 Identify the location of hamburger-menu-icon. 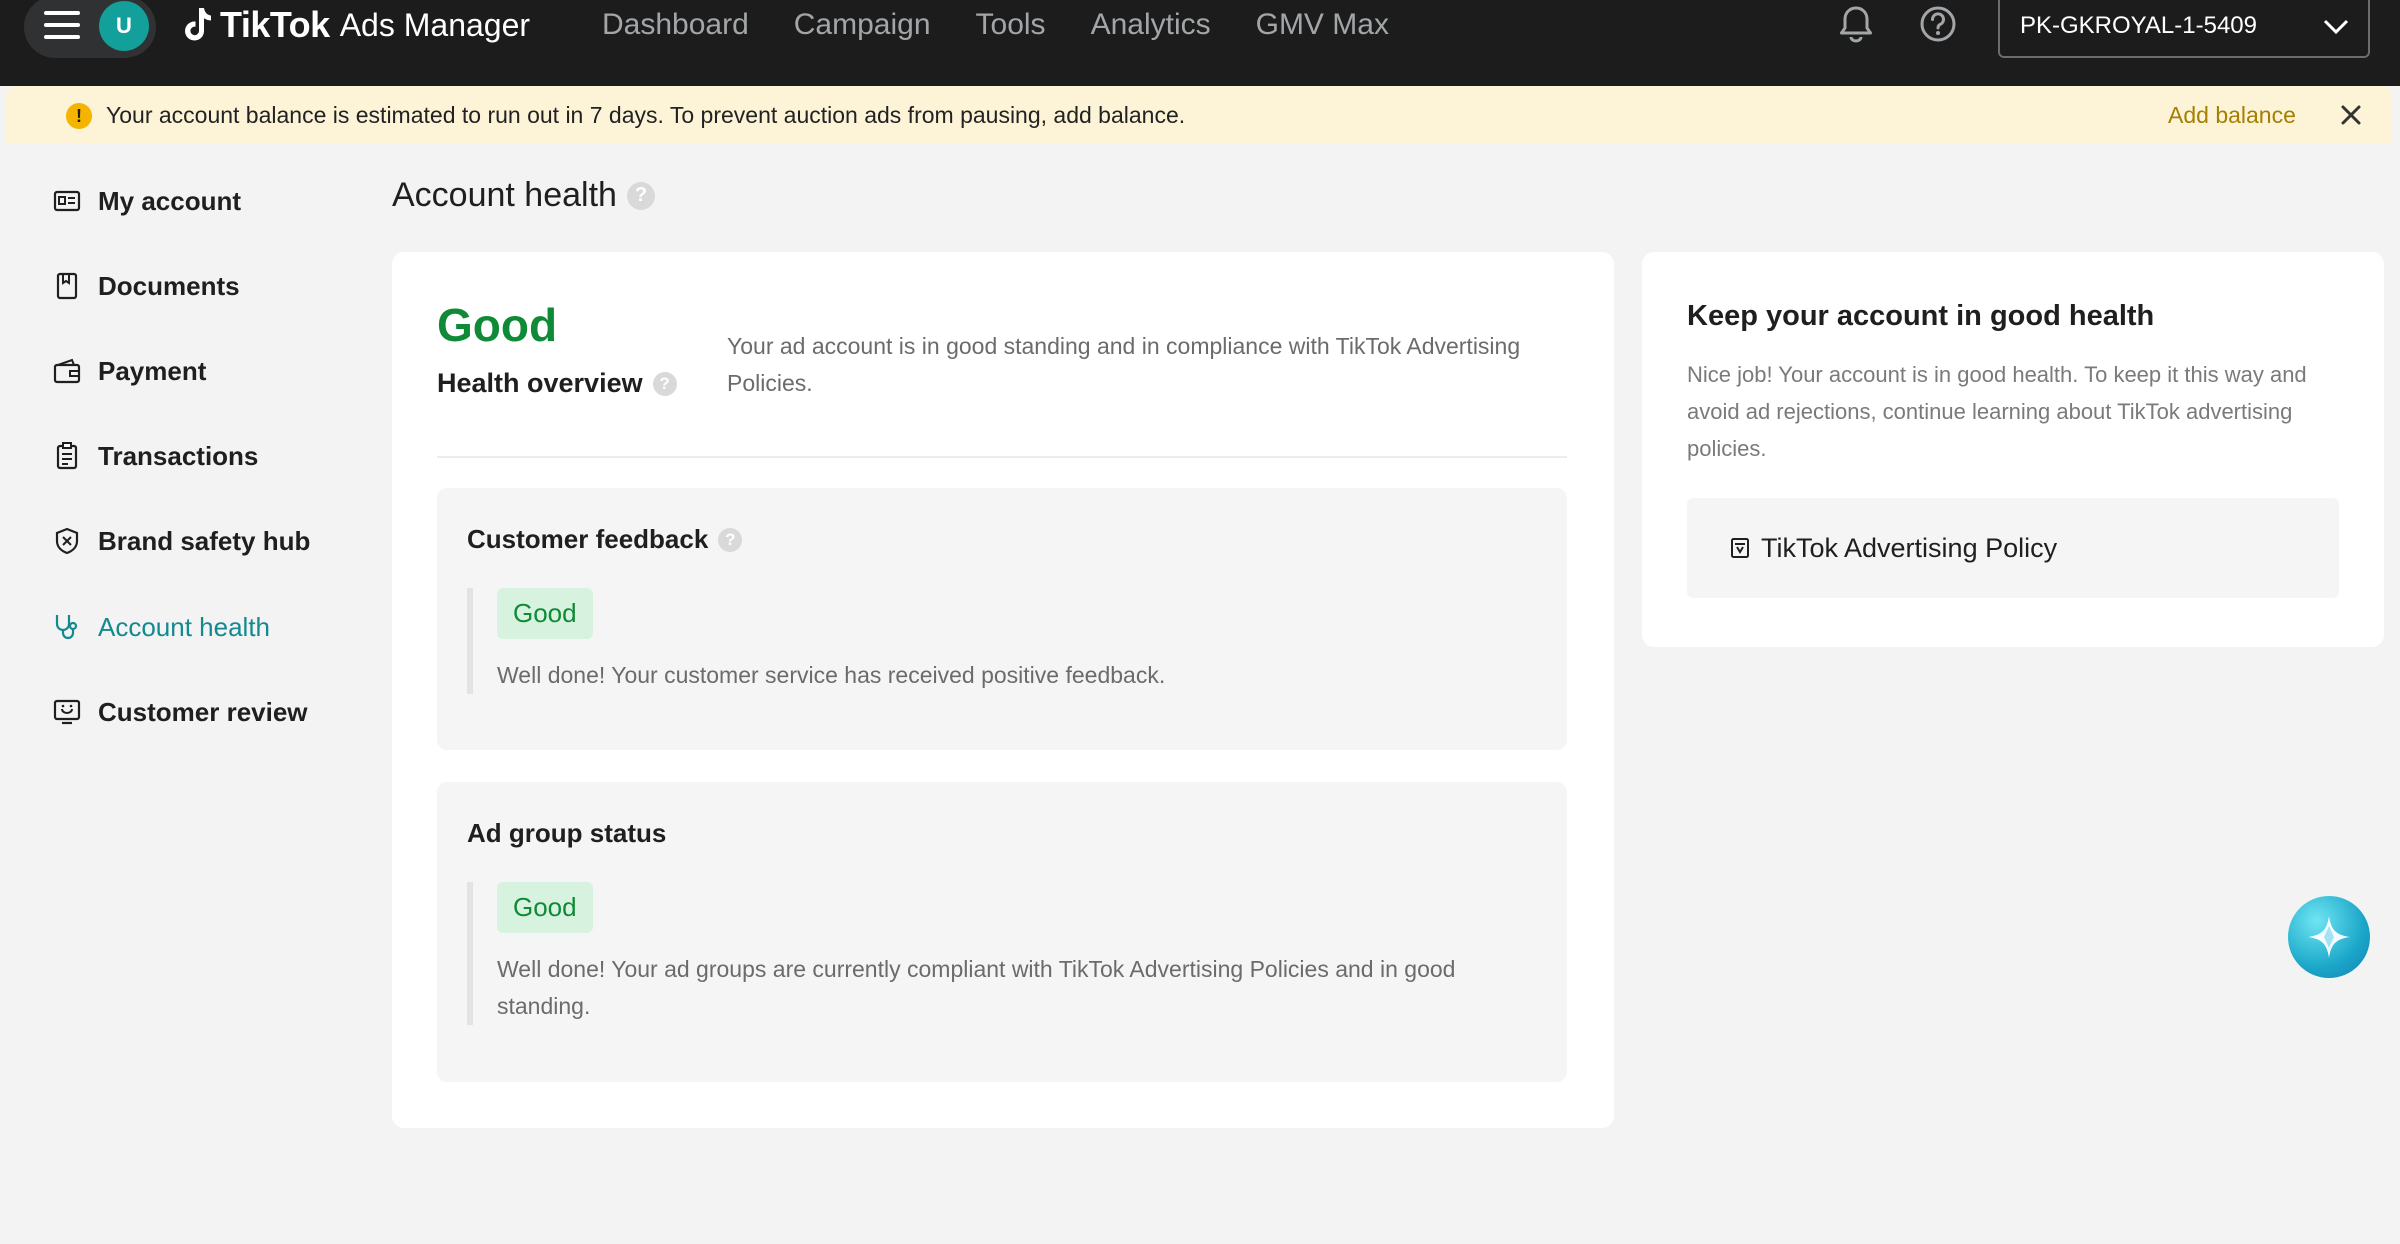
(62, 25).